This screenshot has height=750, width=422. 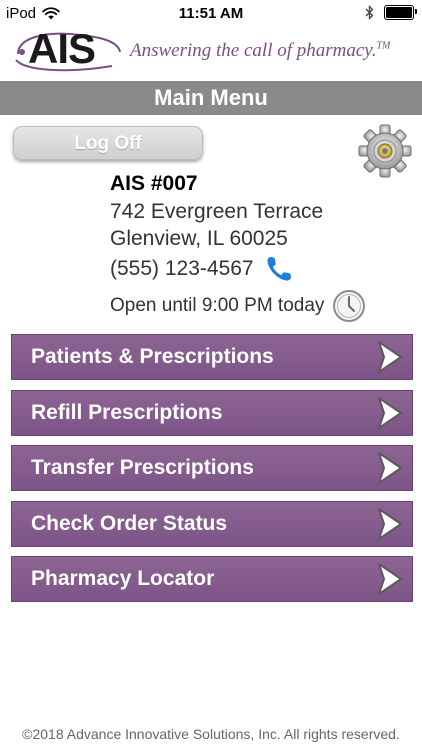 I want to click on phone-icon, so click(x=279, y=269).